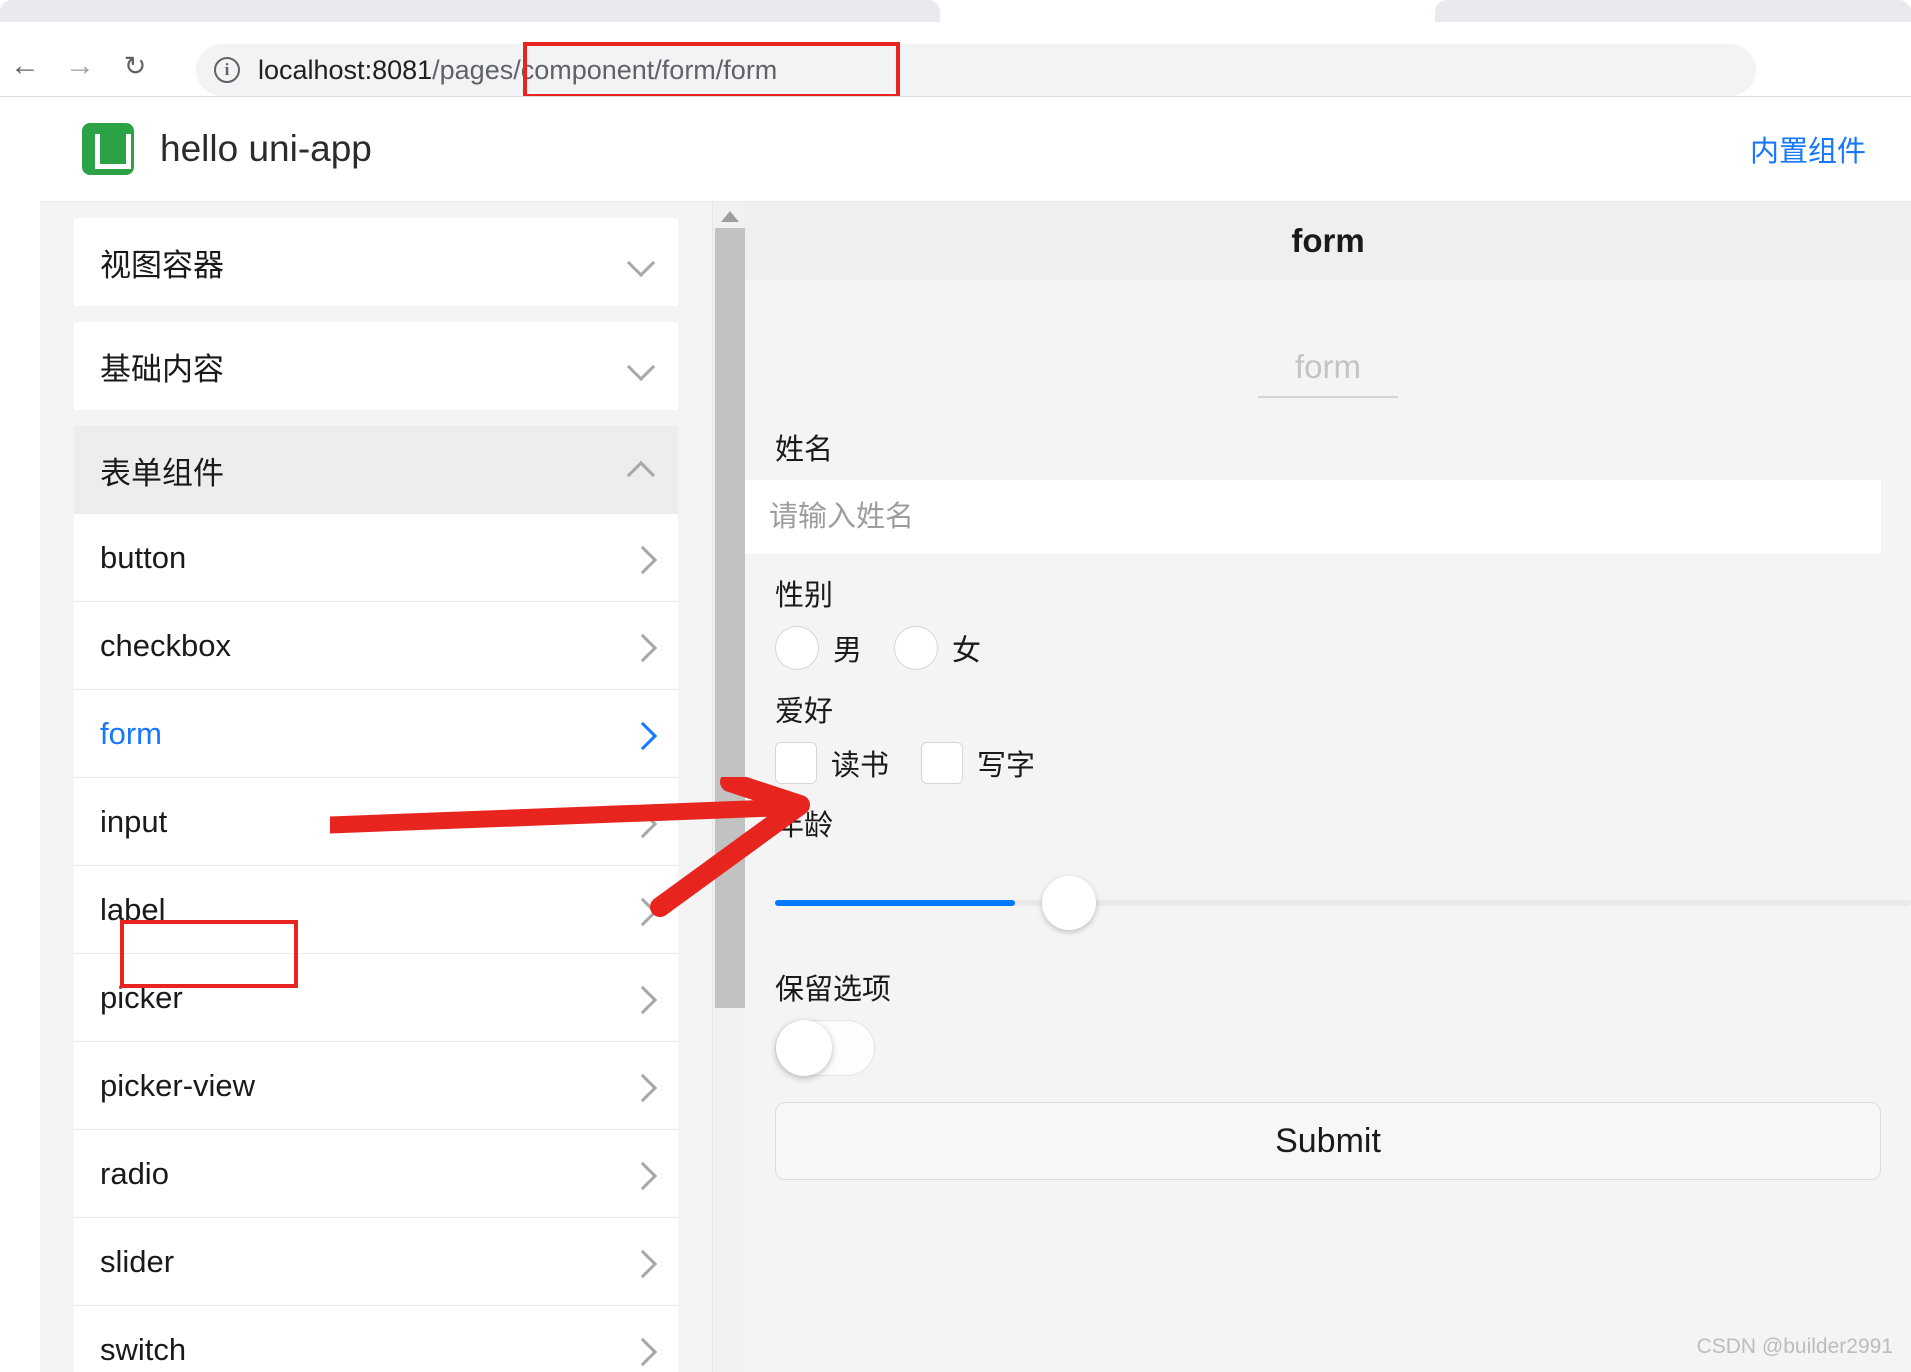  I want to click on sidebar-item-picker-view: picker-view, so click(376, 1086).